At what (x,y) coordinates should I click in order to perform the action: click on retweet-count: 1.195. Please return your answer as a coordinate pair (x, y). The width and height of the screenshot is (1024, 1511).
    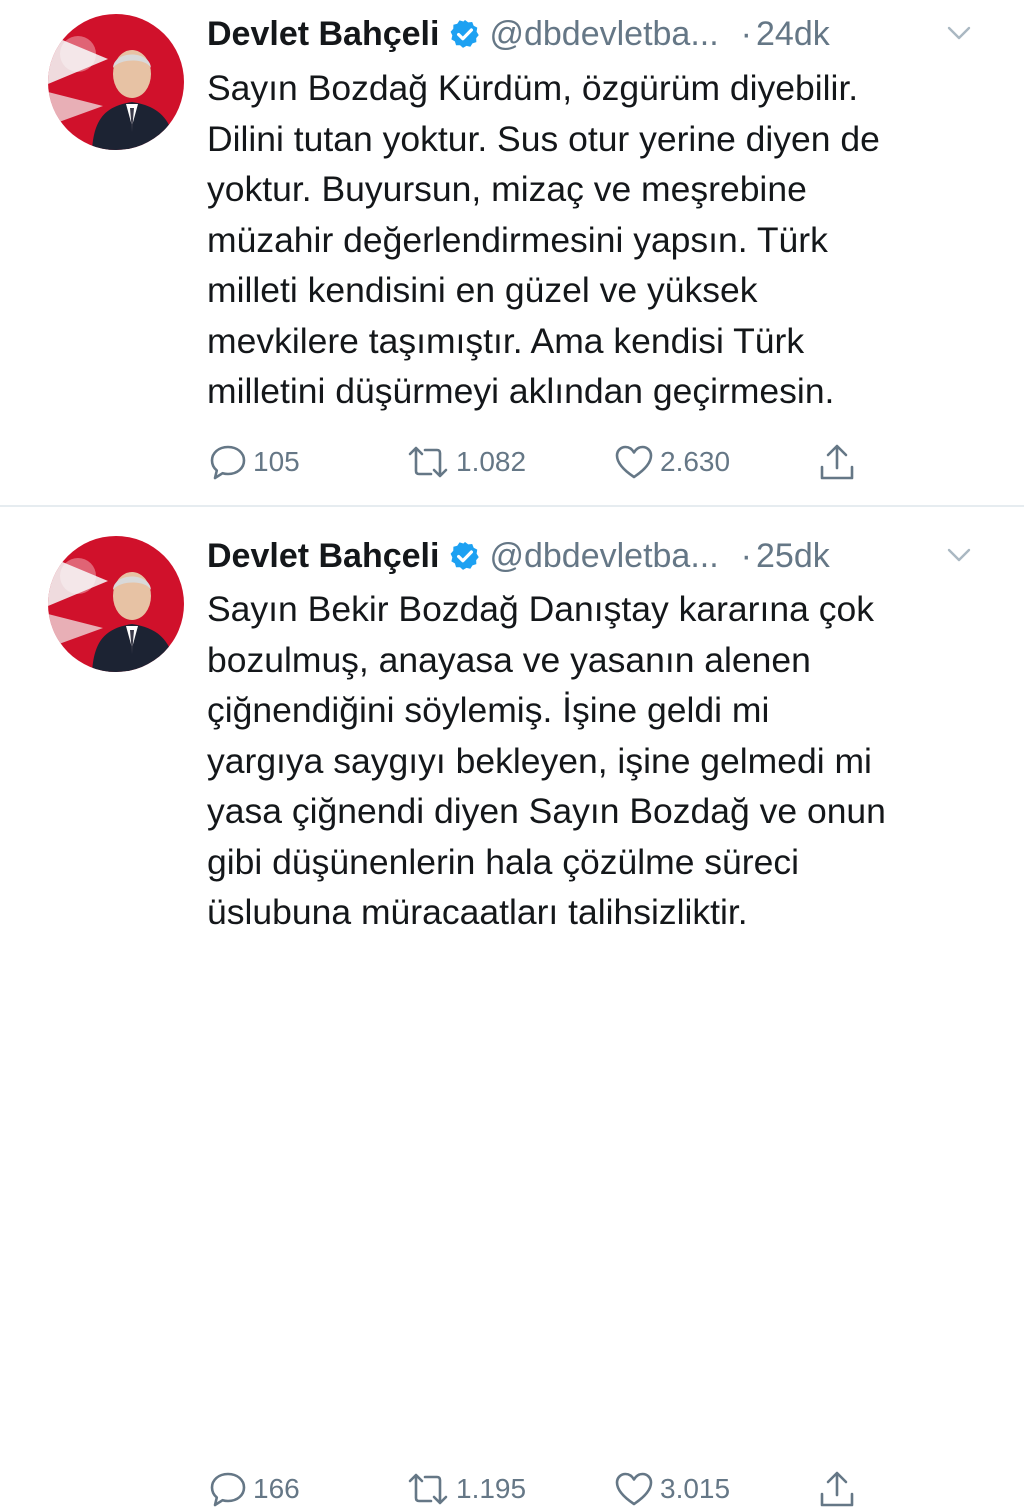
    Looking at the image, I should click on (491, 1488).